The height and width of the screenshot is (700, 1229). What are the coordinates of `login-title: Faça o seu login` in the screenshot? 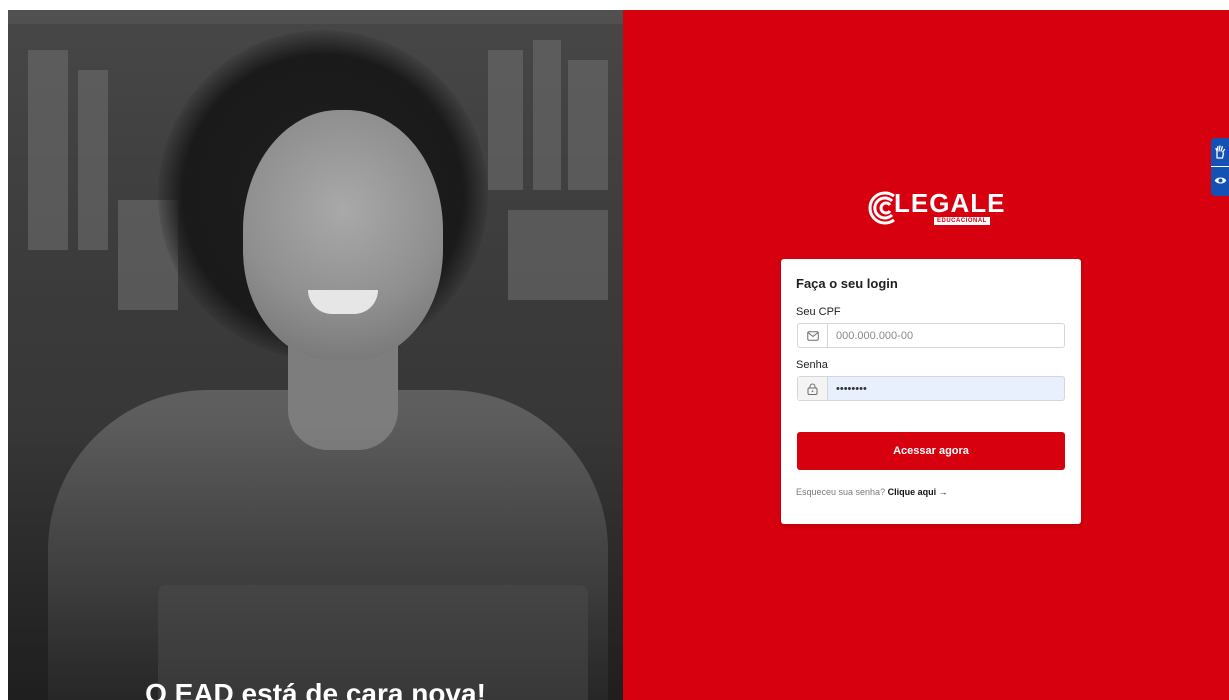 It's located at (847, 283).